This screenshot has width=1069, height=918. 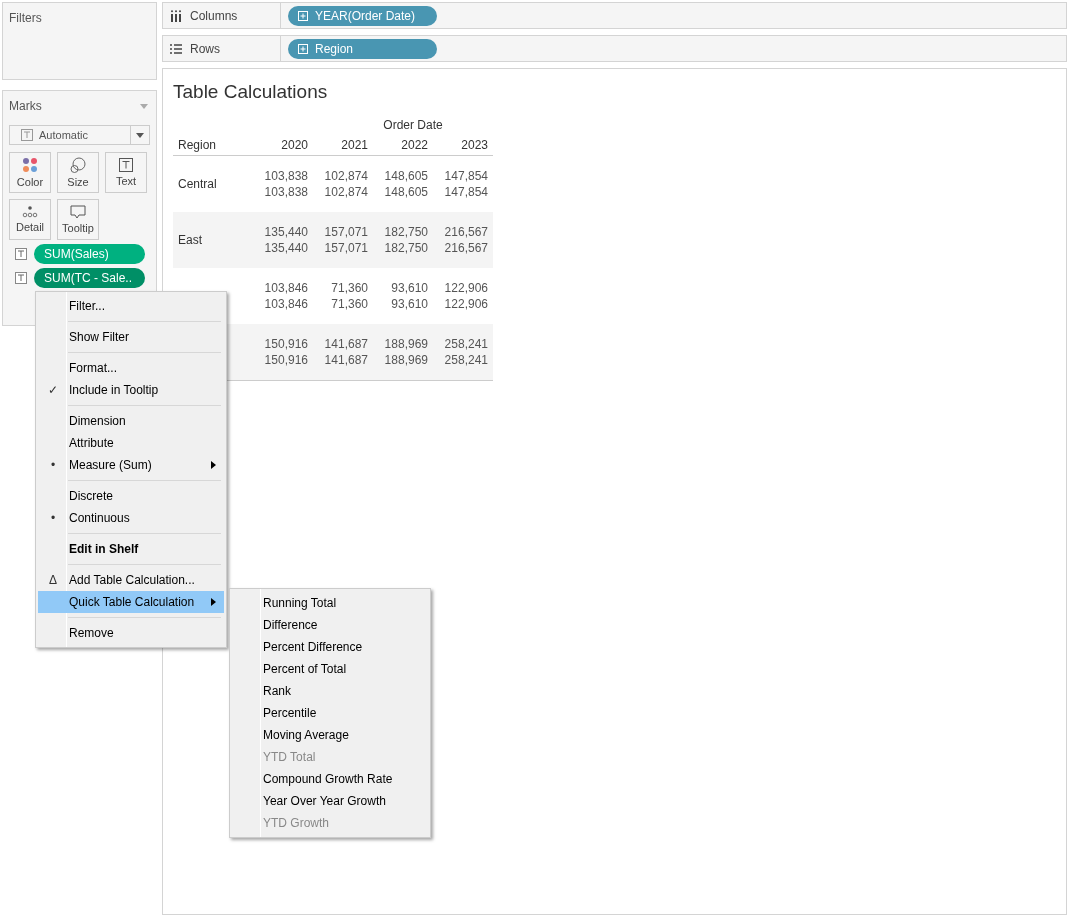 I want to click on shelf-label: Columns, so click(x=214, y=15).